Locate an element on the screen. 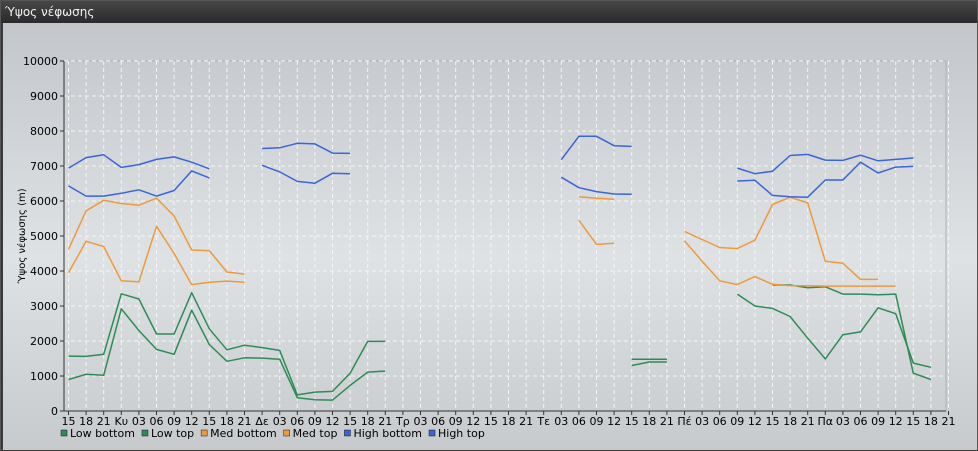 The width and height of the screenshot is (978, 451). legend-label-low-top: Low top is located at coordinates (172, 433).